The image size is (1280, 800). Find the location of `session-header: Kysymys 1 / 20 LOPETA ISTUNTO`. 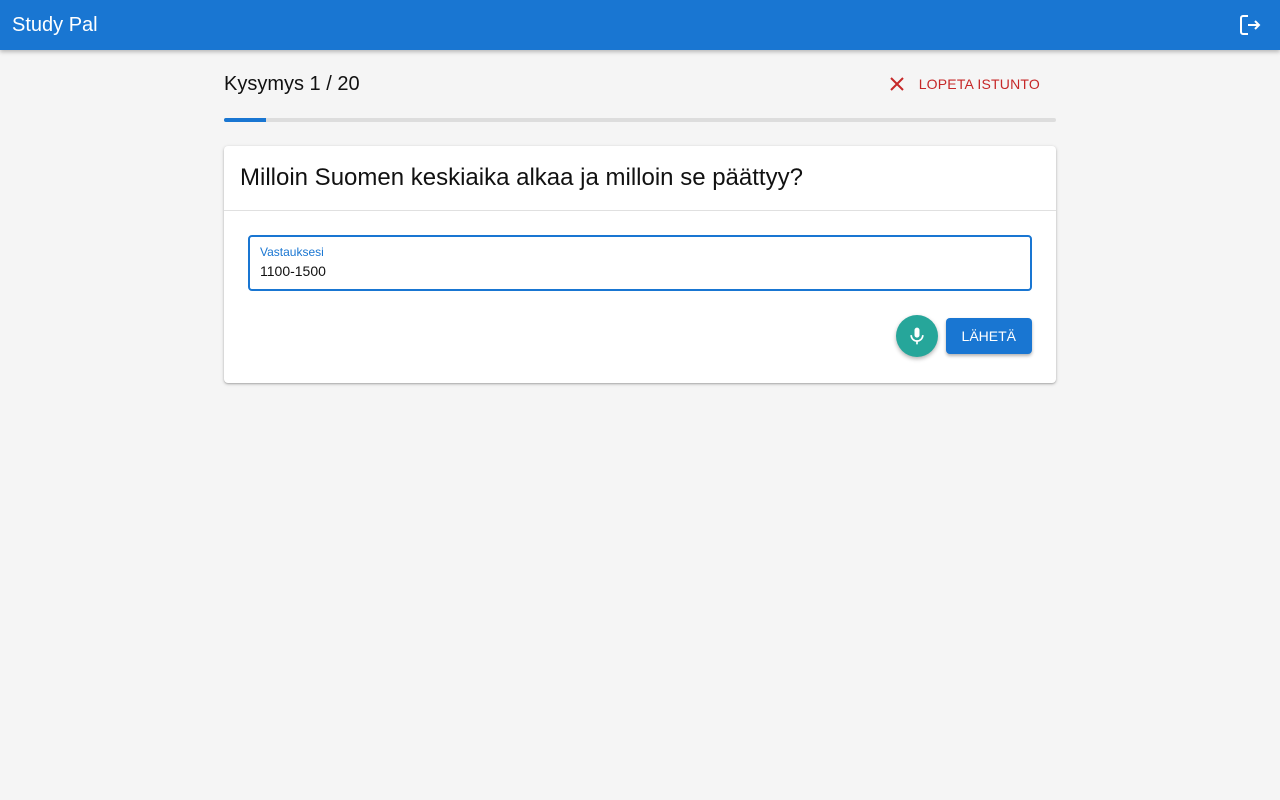

session-header: Kysymys 1 / 20 LOPETA ISTUNTO is located at coordinates (640, 84).